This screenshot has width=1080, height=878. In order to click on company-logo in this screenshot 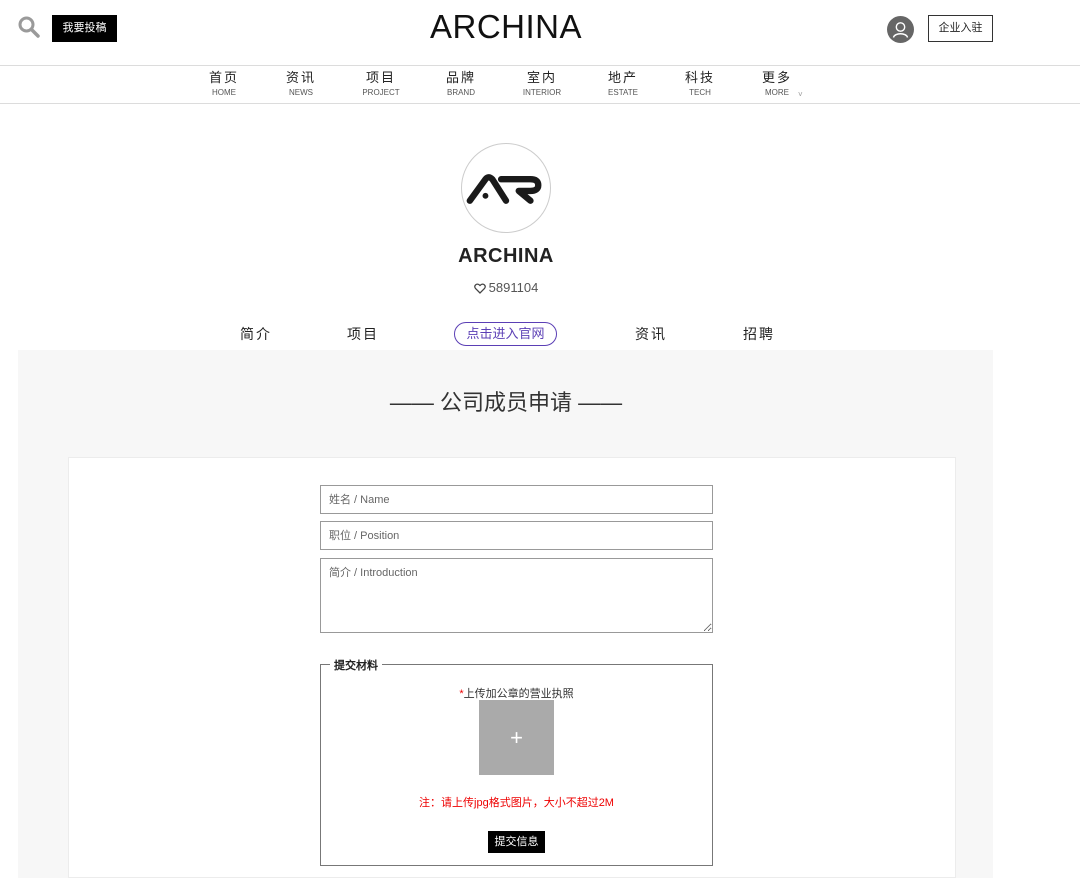, I will do `click(506, 188)`.